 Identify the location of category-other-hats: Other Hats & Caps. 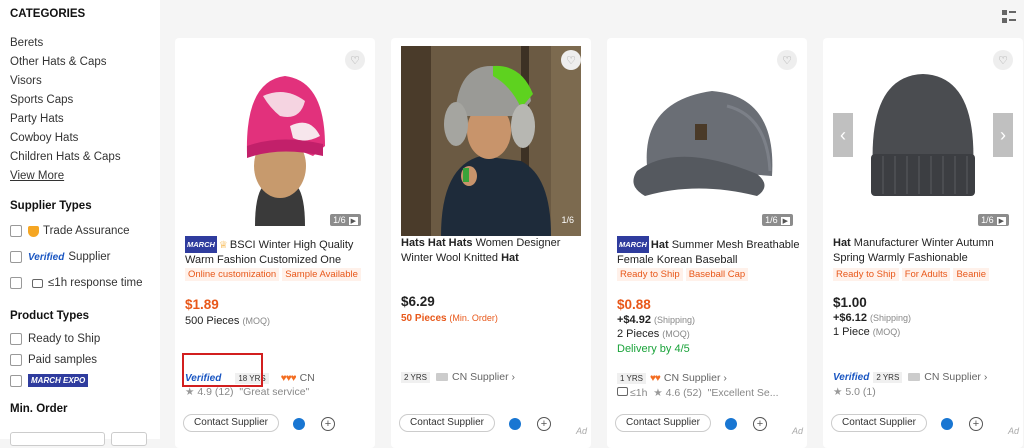
(85, 62).